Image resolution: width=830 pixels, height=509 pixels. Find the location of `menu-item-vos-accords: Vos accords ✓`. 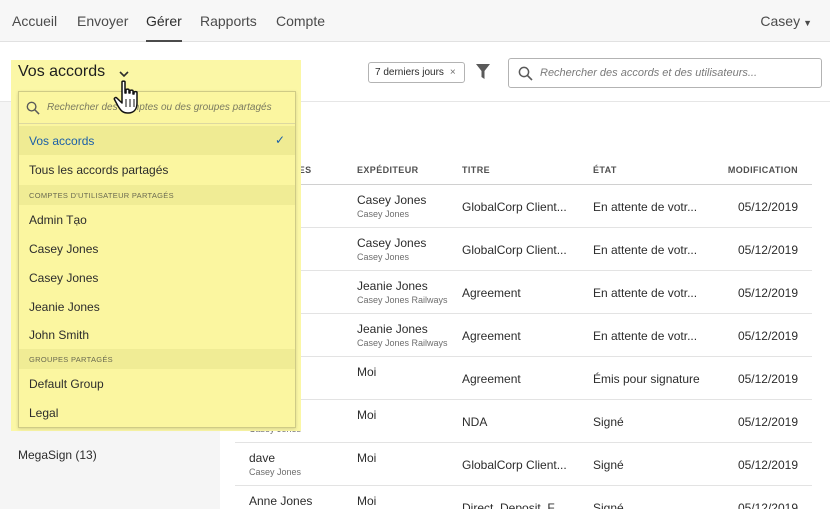

menu-item-vos-accords: Vos accords ✓ is located at coordinates (157, 140).